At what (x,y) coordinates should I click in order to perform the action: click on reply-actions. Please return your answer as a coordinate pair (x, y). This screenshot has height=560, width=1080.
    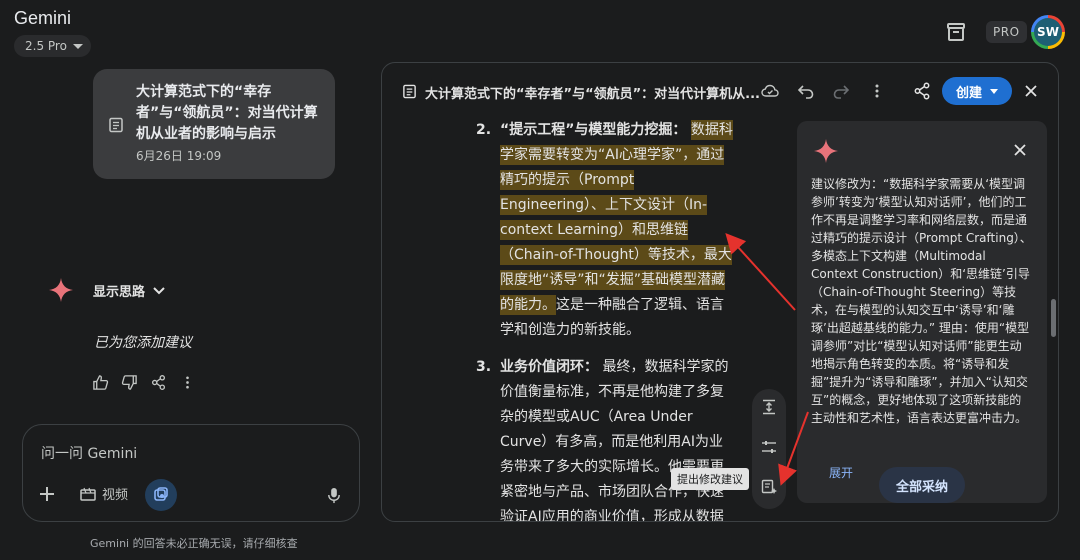
    Looking at the image, I should click on (144, 382).